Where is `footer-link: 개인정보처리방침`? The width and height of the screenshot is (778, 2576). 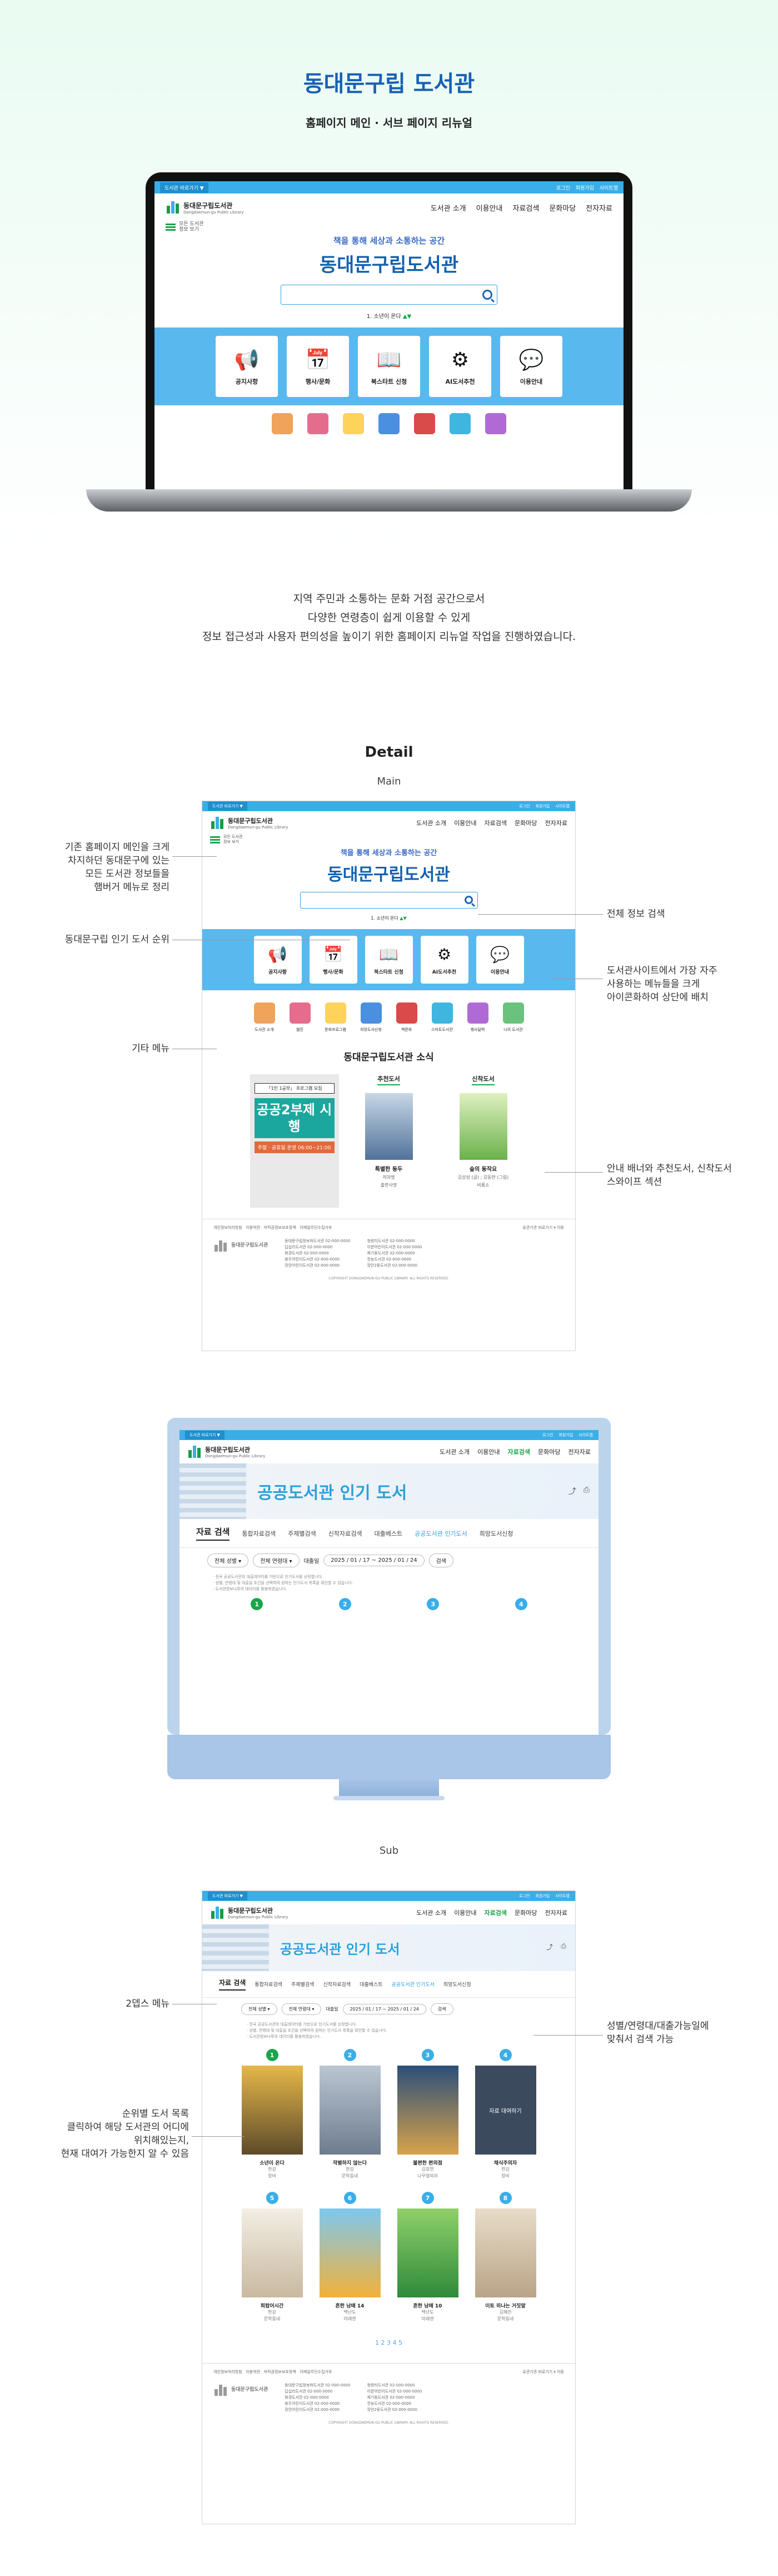 footer-link: 개인정보처리방침 is located at coordinates (227, 1227).